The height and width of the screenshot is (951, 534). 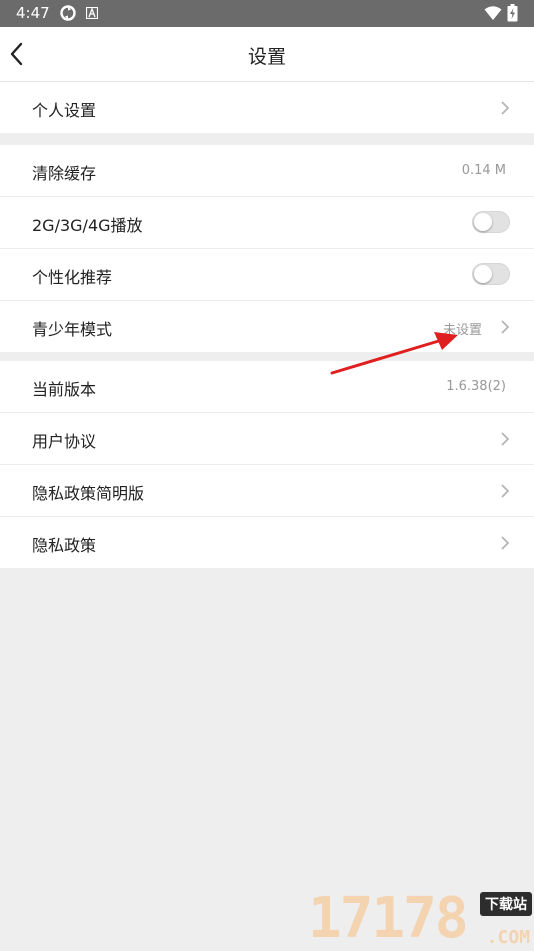 I want to click on row-label: 个性化推荐, so click(x=72, y=277).